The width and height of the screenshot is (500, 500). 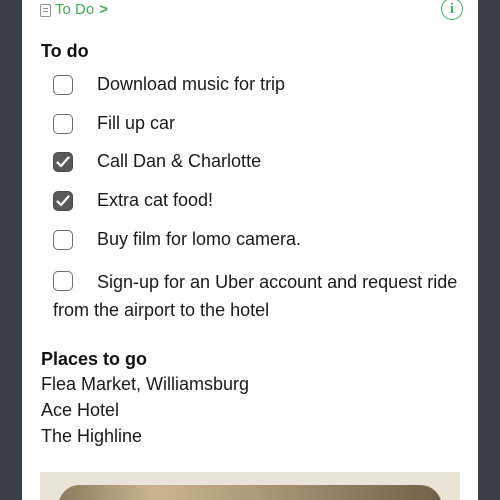 I want to click on todo-item: Download music for trip, so click(x=169, y=84).